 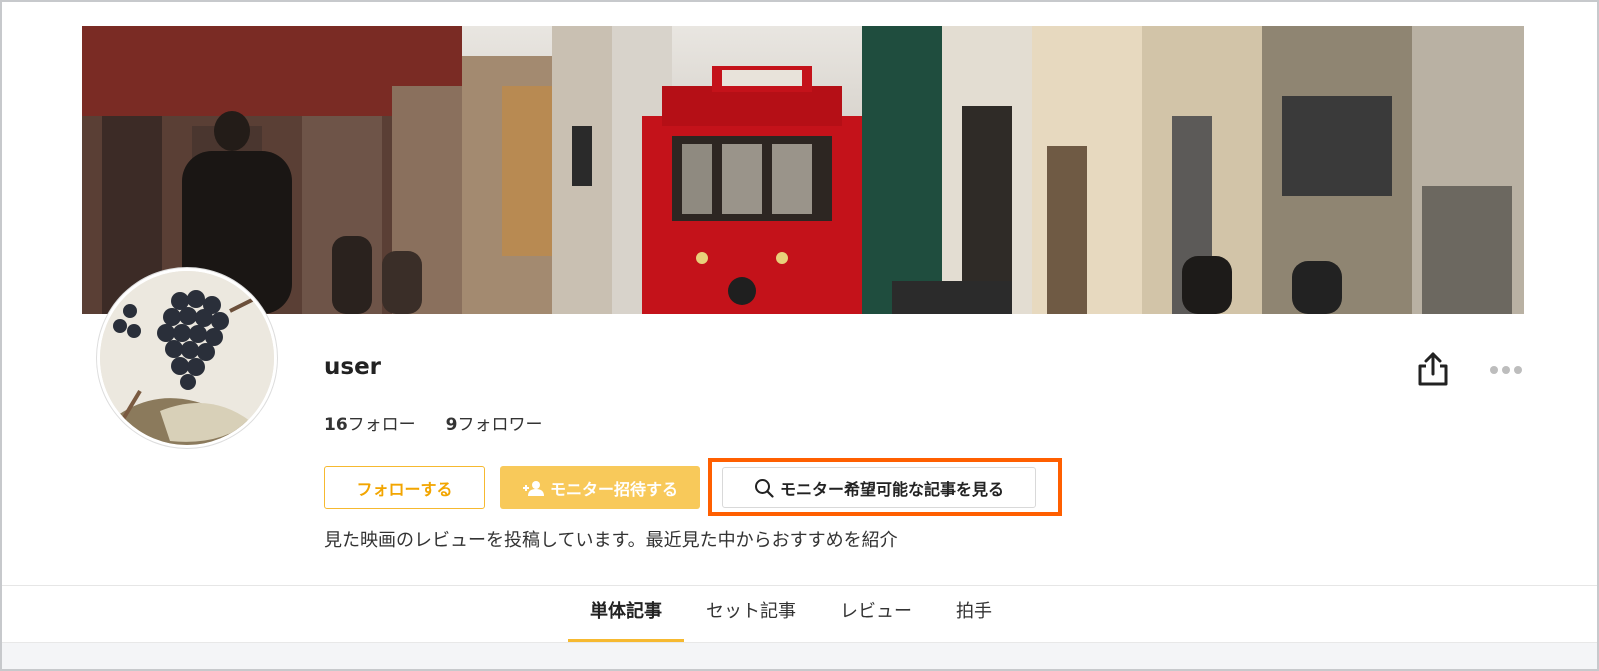 I want to click on tab-single-articles: 単体記事, so click(x=626, y=616).